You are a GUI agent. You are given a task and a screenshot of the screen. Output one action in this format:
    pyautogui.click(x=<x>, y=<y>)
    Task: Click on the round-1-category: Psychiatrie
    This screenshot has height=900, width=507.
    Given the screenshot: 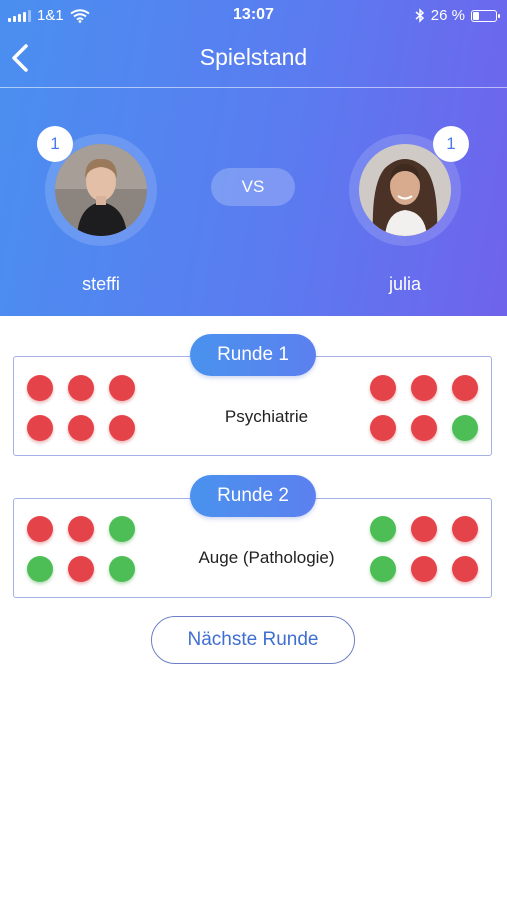 What is the action you would take?
    pyautogui.click(x=266, y=416)
    